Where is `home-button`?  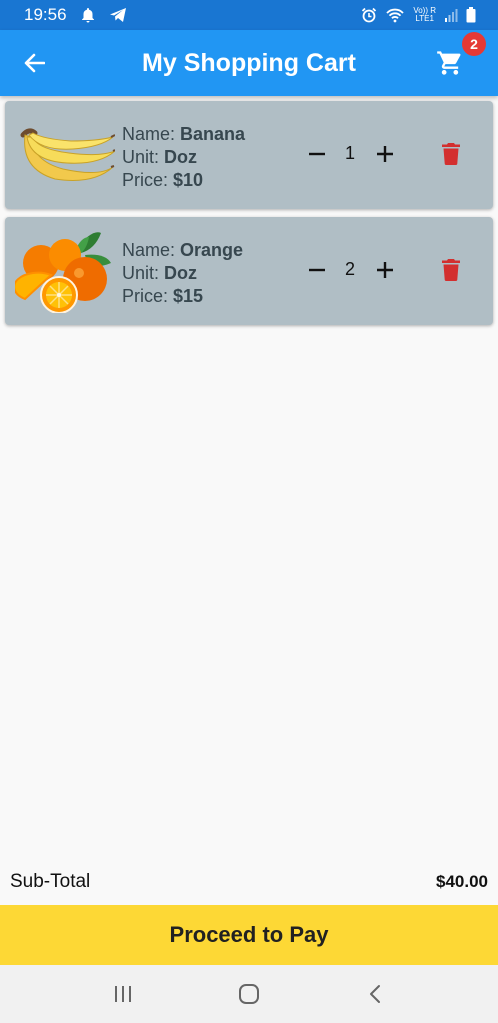
home-button is located at coordinates (249, 994).